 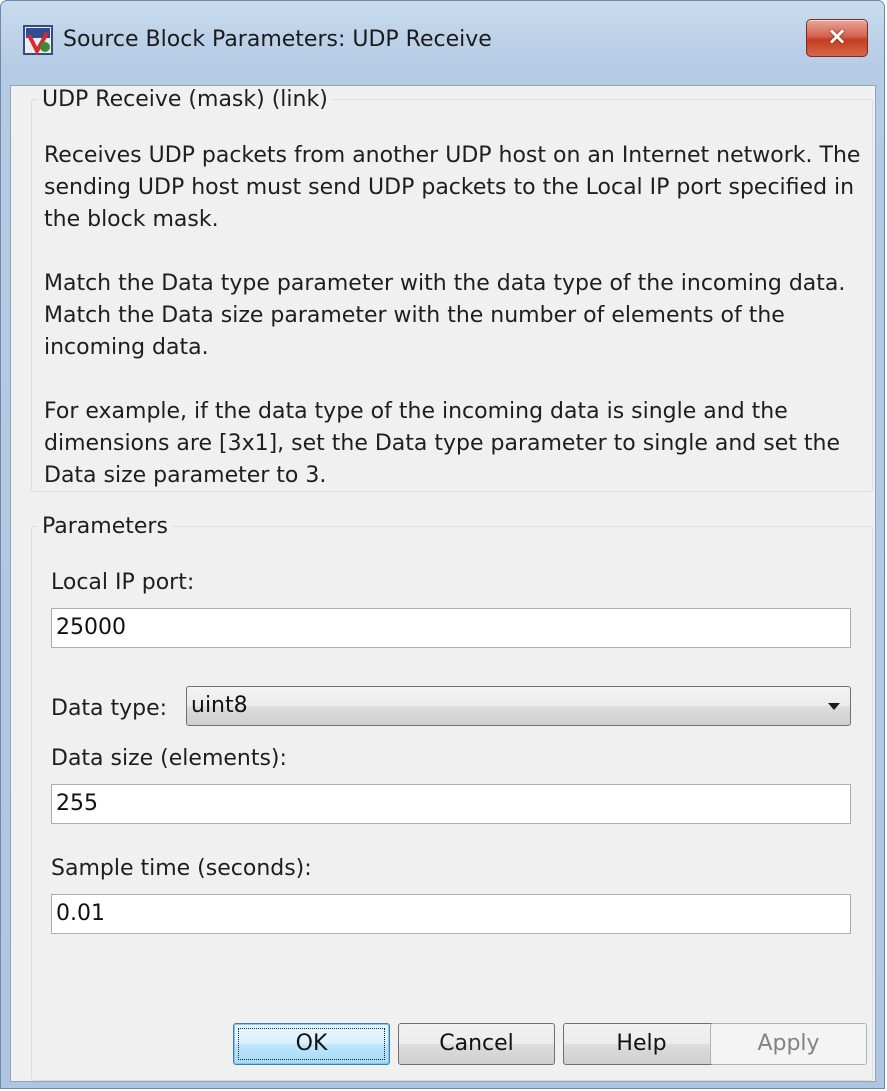 I want to click on window-title: Source Block Parameters: UDP Receive, so click(x=277, y=39).